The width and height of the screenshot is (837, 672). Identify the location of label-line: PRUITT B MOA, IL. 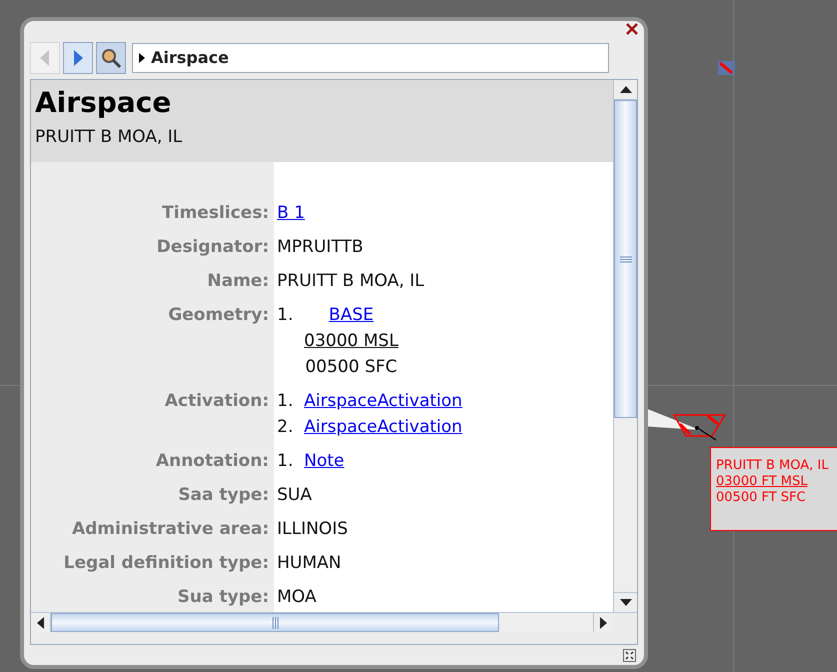
(772, 466).